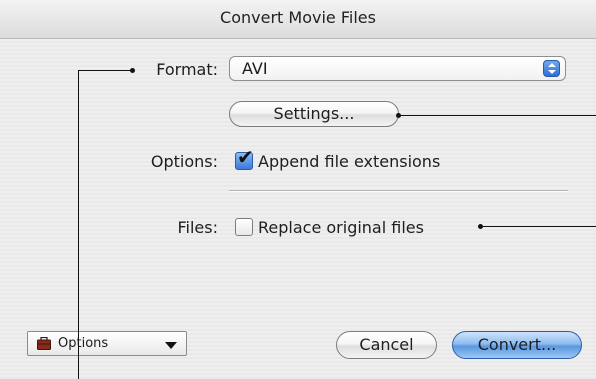 Image resolution: width=596 pixels, height=379 pixels. What do you see at coordinates (187, 69) in the screenshot?
I see `format-label: Format:` at bounding box center [187, 69].